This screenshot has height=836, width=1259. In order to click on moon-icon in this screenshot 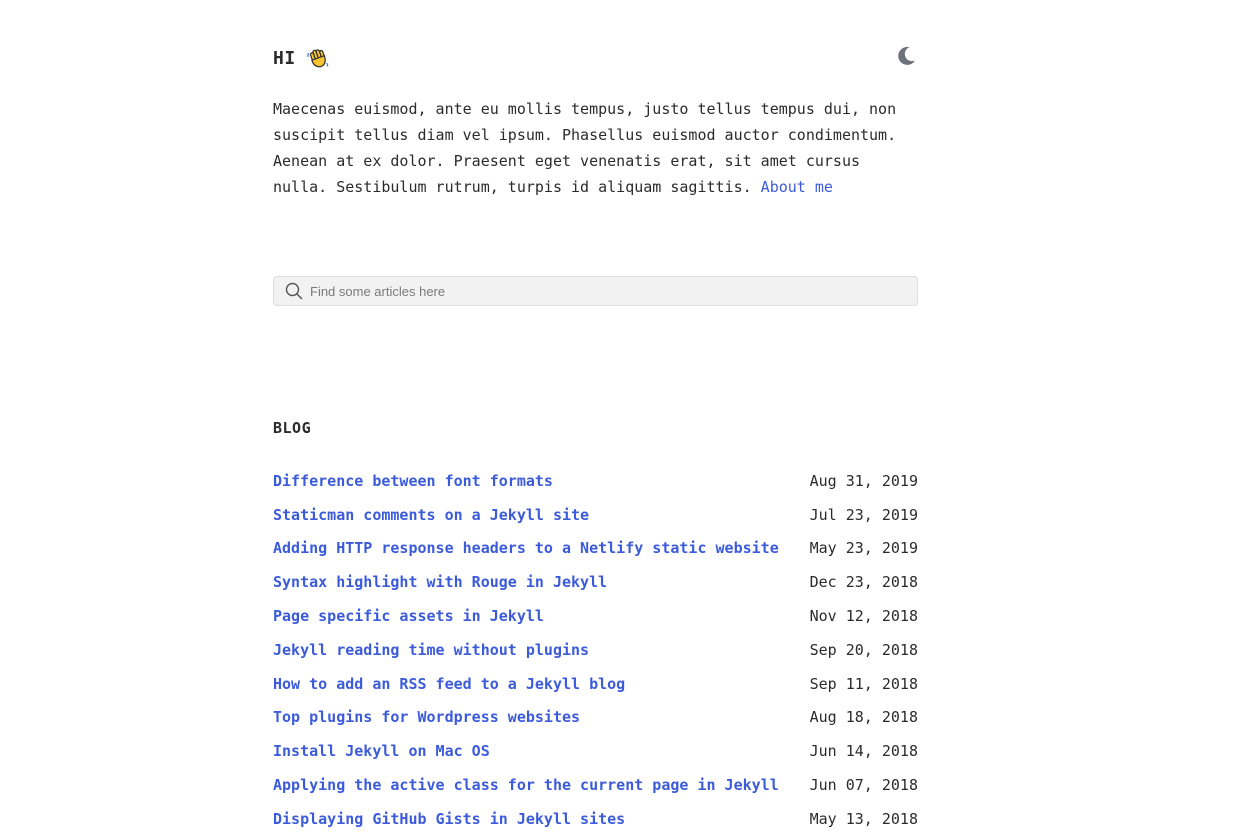, I will do `click(906, 56)`.